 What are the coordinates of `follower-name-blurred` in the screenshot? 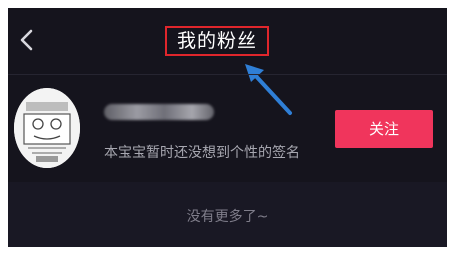 It's located at (159, 112).